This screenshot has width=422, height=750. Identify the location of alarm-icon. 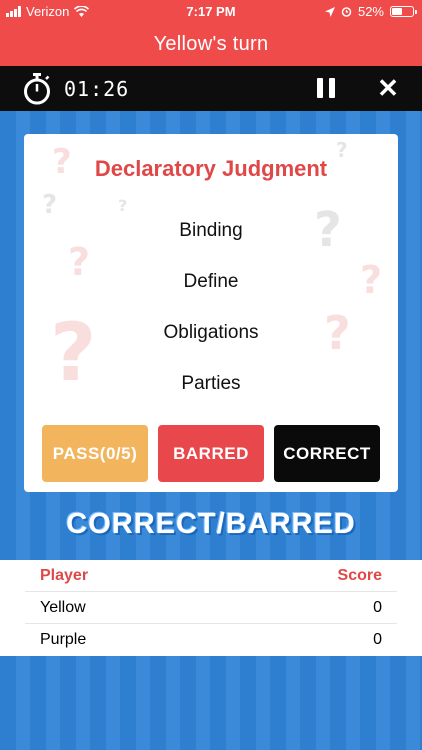
(346, 12).